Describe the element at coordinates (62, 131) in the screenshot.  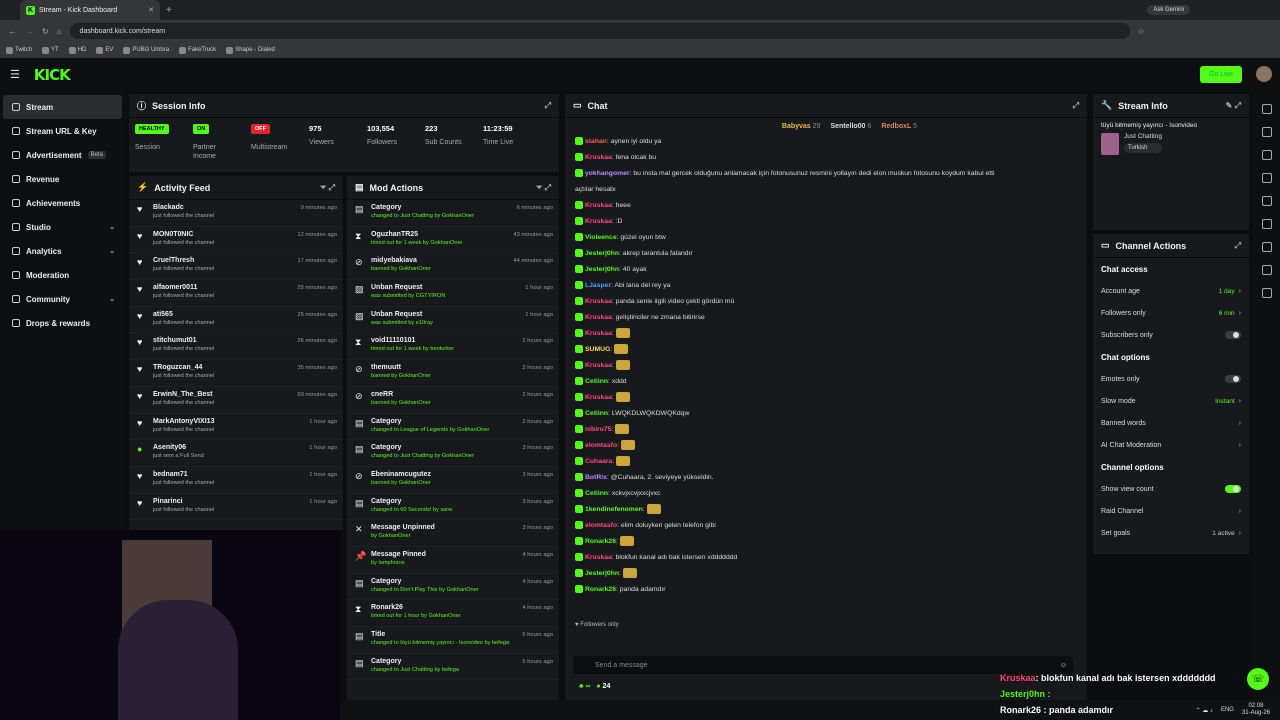
I see `sidebar-item-stream-url: Stream URL & Key` at that location.